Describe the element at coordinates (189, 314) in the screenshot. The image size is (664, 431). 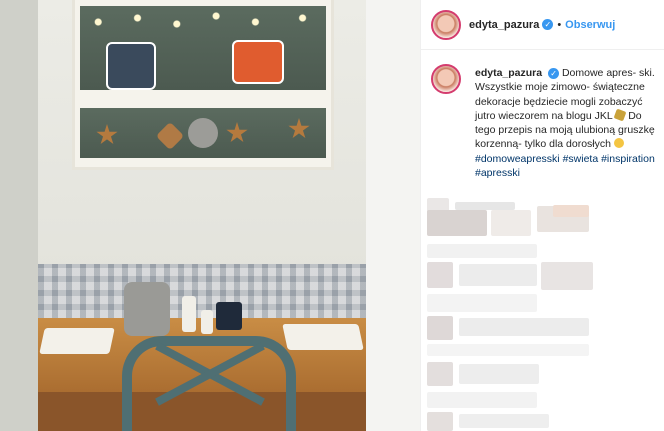
I see `photo-grinder` at that location.